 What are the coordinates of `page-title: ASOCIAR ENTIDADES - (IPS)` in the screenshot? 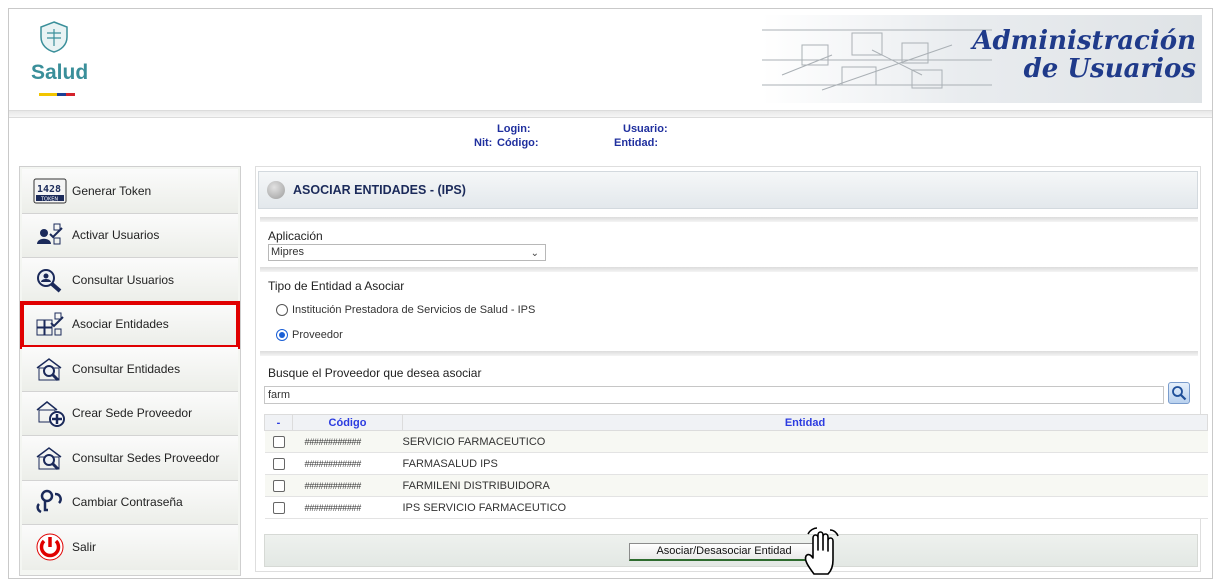 It's located at (379, 190).